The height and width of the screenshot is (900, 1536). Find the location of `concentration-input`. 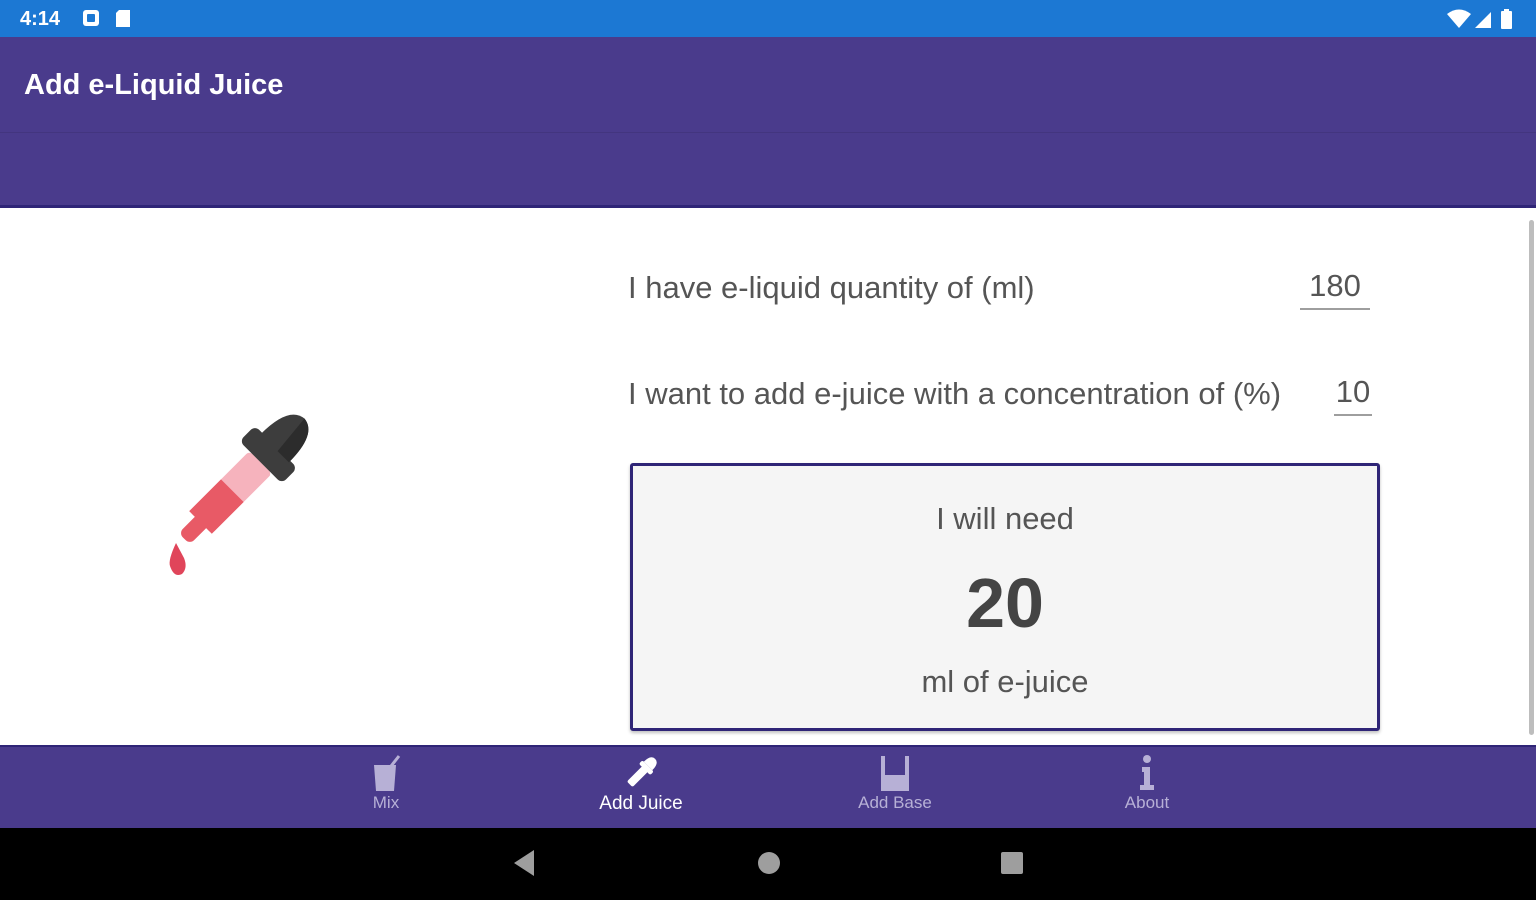

concentration-input is located at coordinates (1353, 395).